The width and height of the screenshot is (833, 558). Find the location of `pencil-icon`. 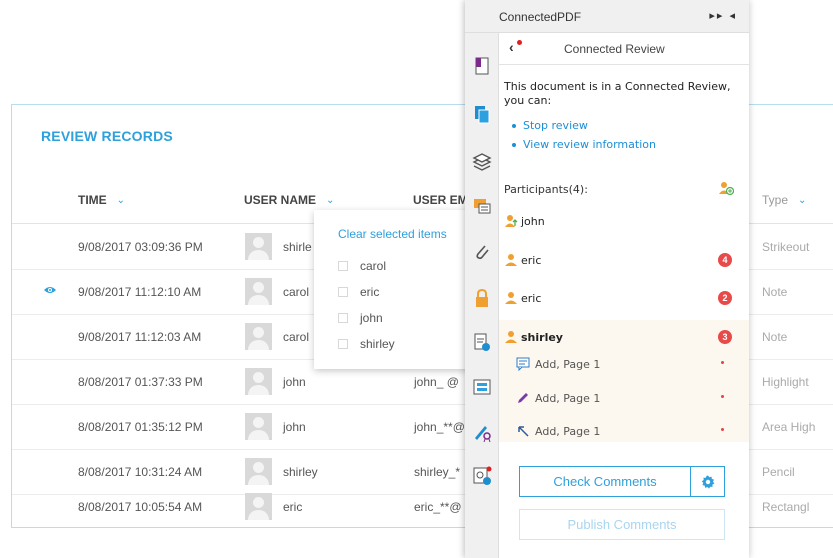

pencil-icon is located at coordinates (523, 398).